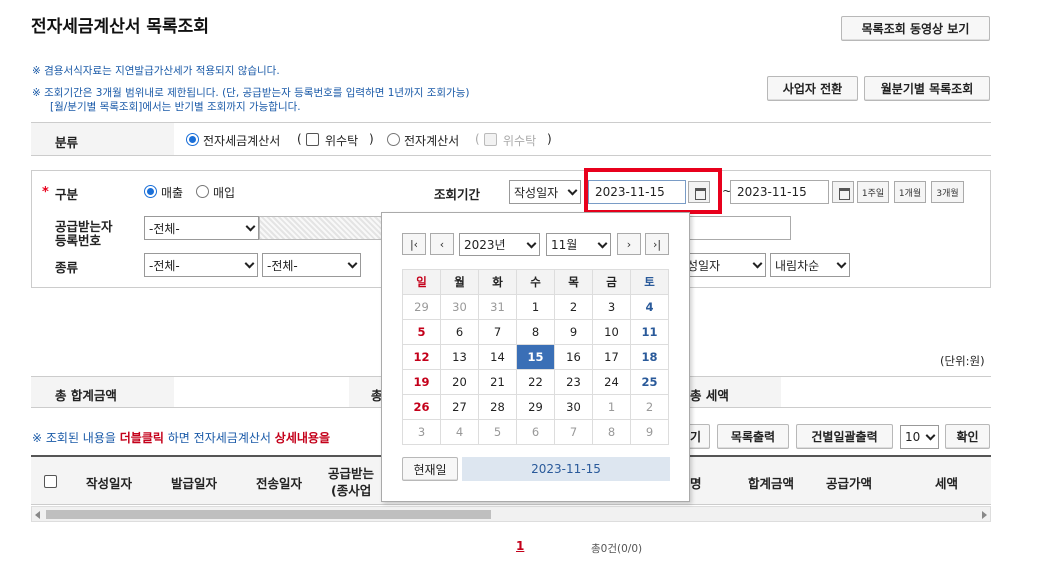 The width and height of the screenshot is (1063, 580). What do you see at coordinates (312, 139) in the screenshot?
I see `consign-checkbox` at bounding box center [312, 139].